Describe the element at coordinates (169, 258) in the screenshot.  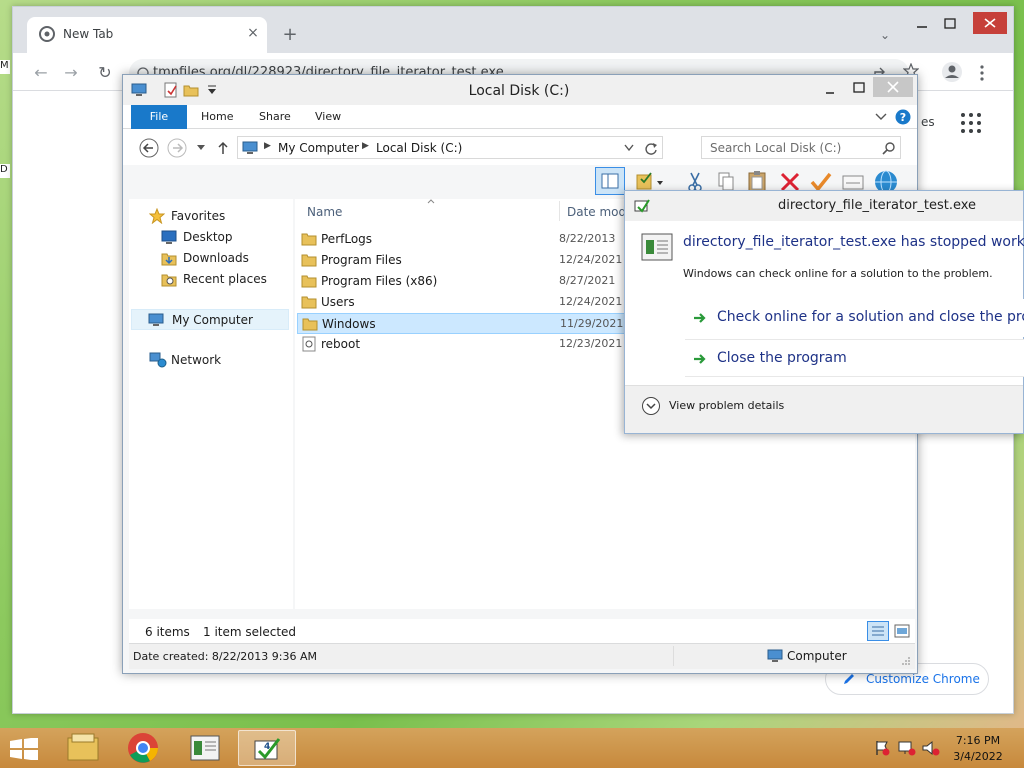
I see `downloads-folder-icon` at that location.